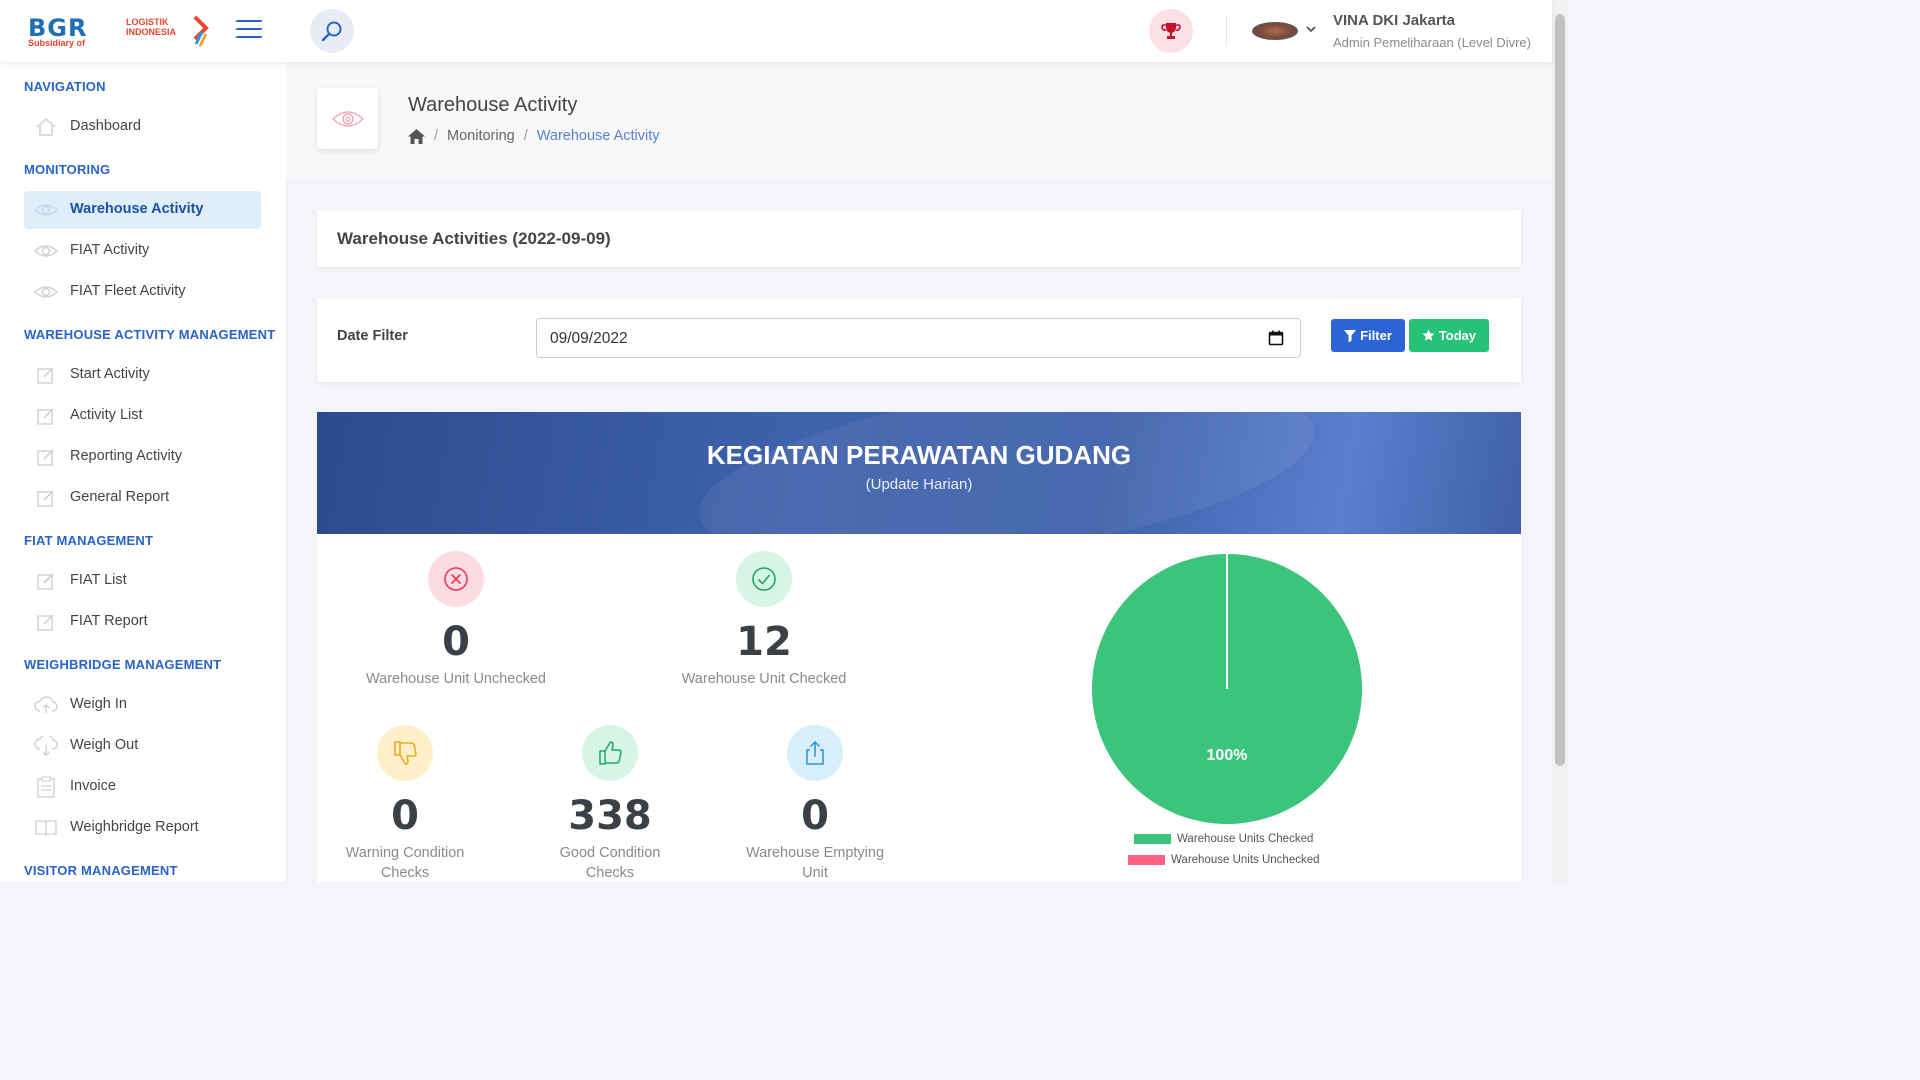  Describe the element at coordinates (1227, 689) in the screenshot. I see `pie-chart: 100%` at that location.